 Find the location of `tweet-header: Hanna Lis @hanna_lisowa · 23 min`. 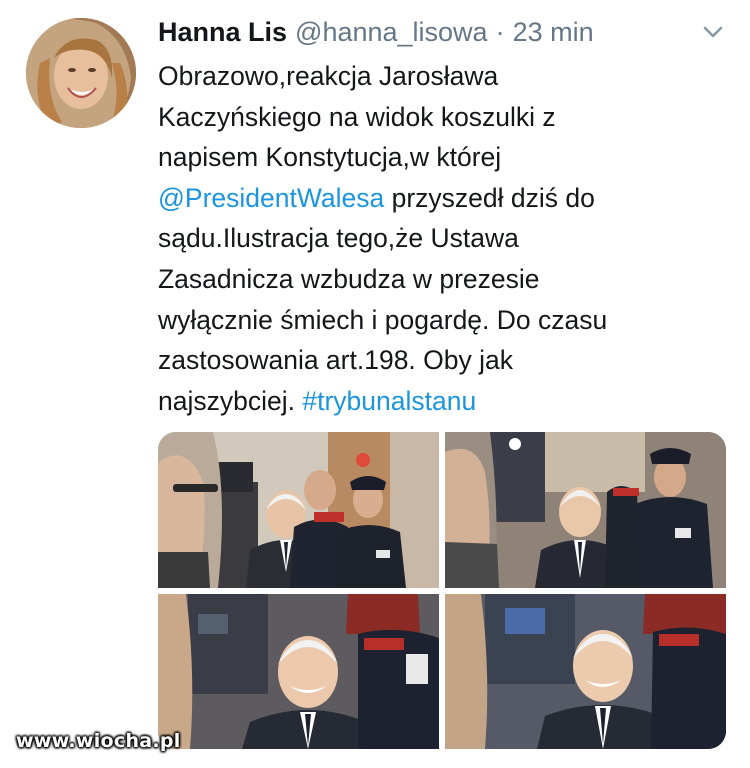

tweet-header: Hanna Lis @hanna_lisowa · 23 min is located at coordinates (438, 32).